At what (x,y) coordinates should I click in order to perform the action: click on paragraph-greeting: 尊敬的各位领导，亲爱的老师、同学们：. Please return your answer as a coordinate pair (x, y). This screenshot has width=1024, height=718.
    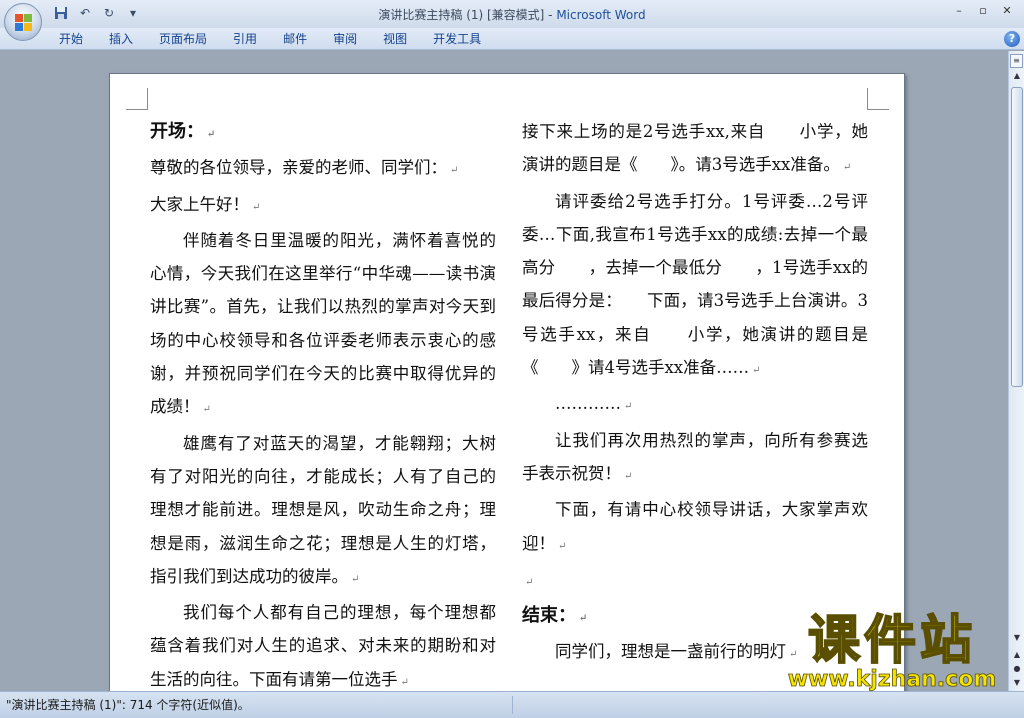
    Looking at the image, I should click on (323, 169).